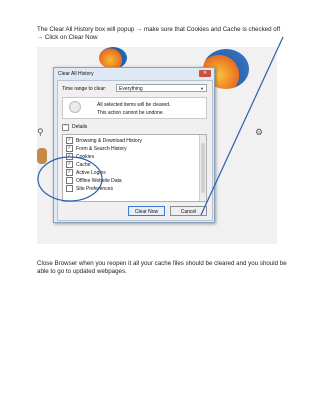  I want to click on gear-icon: ⚙, so click(259, 132).